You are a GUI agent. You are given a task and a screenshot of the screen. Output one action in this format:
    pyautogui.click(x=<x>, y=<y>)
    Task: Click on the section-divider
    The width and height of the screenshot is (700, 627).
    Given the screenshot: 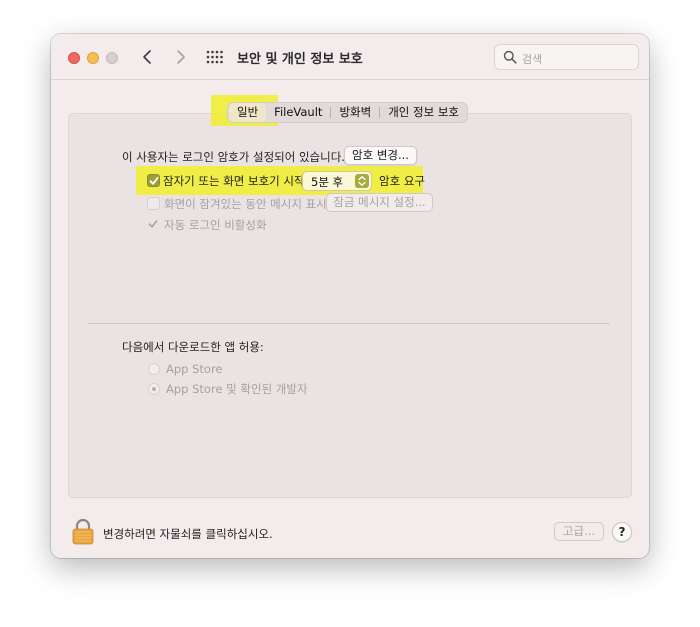 What is the action you would take?
    pyautogui.click(x=349, y=323)
    